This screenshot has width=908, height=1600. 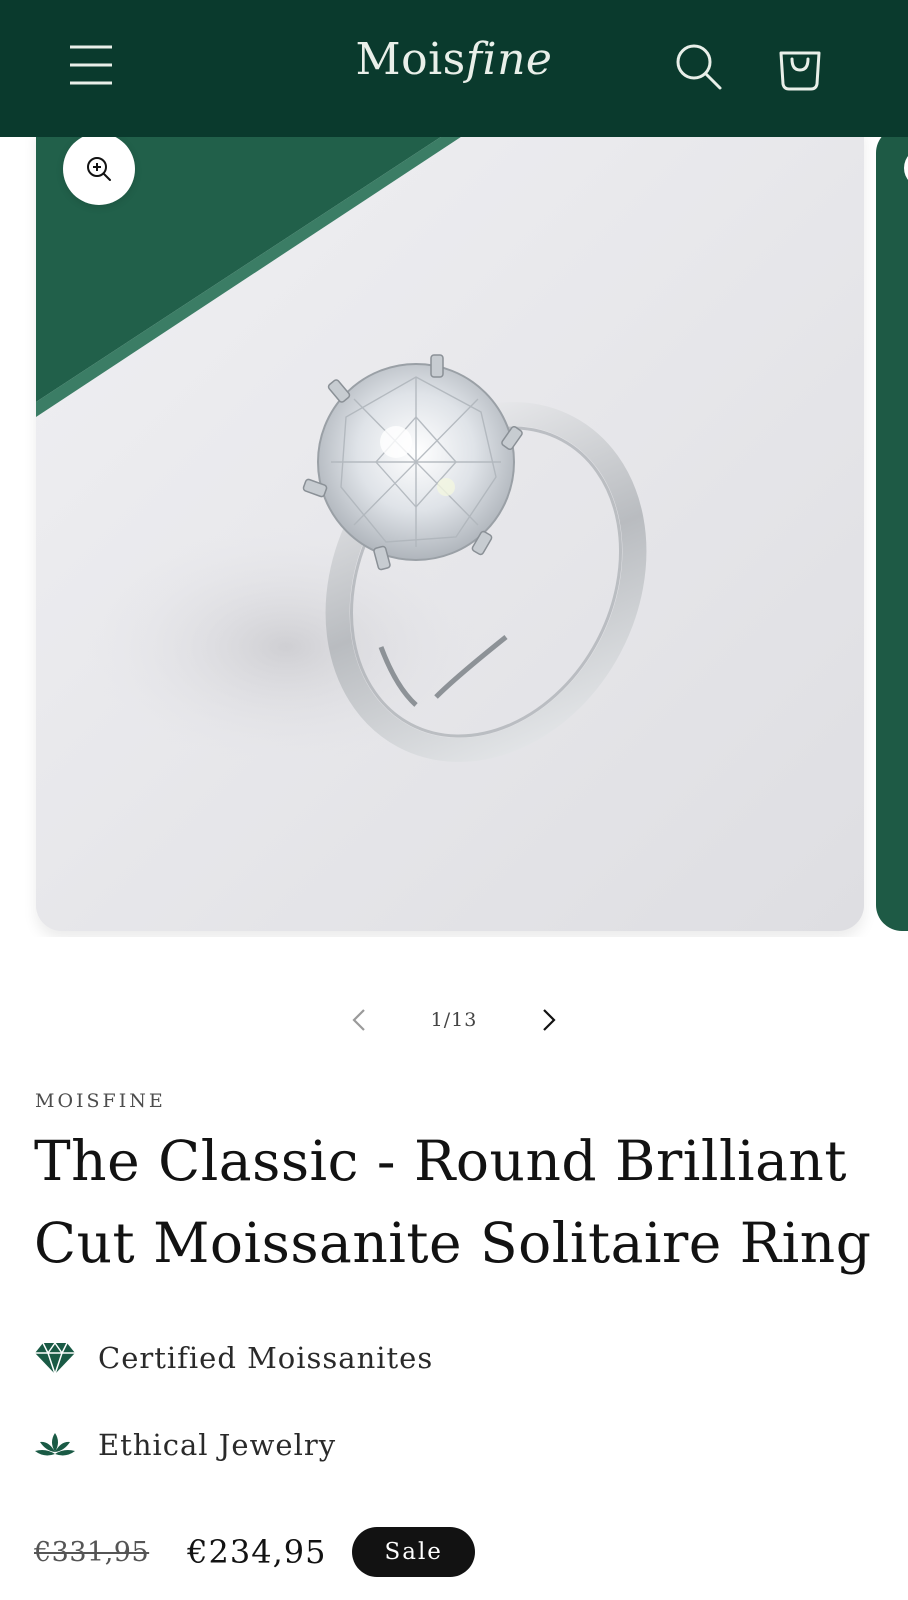 What do you see at coordinates (509, 59) in the screenshot?
I see `logo-text-fine: fine` at bounding box center [509, 59].